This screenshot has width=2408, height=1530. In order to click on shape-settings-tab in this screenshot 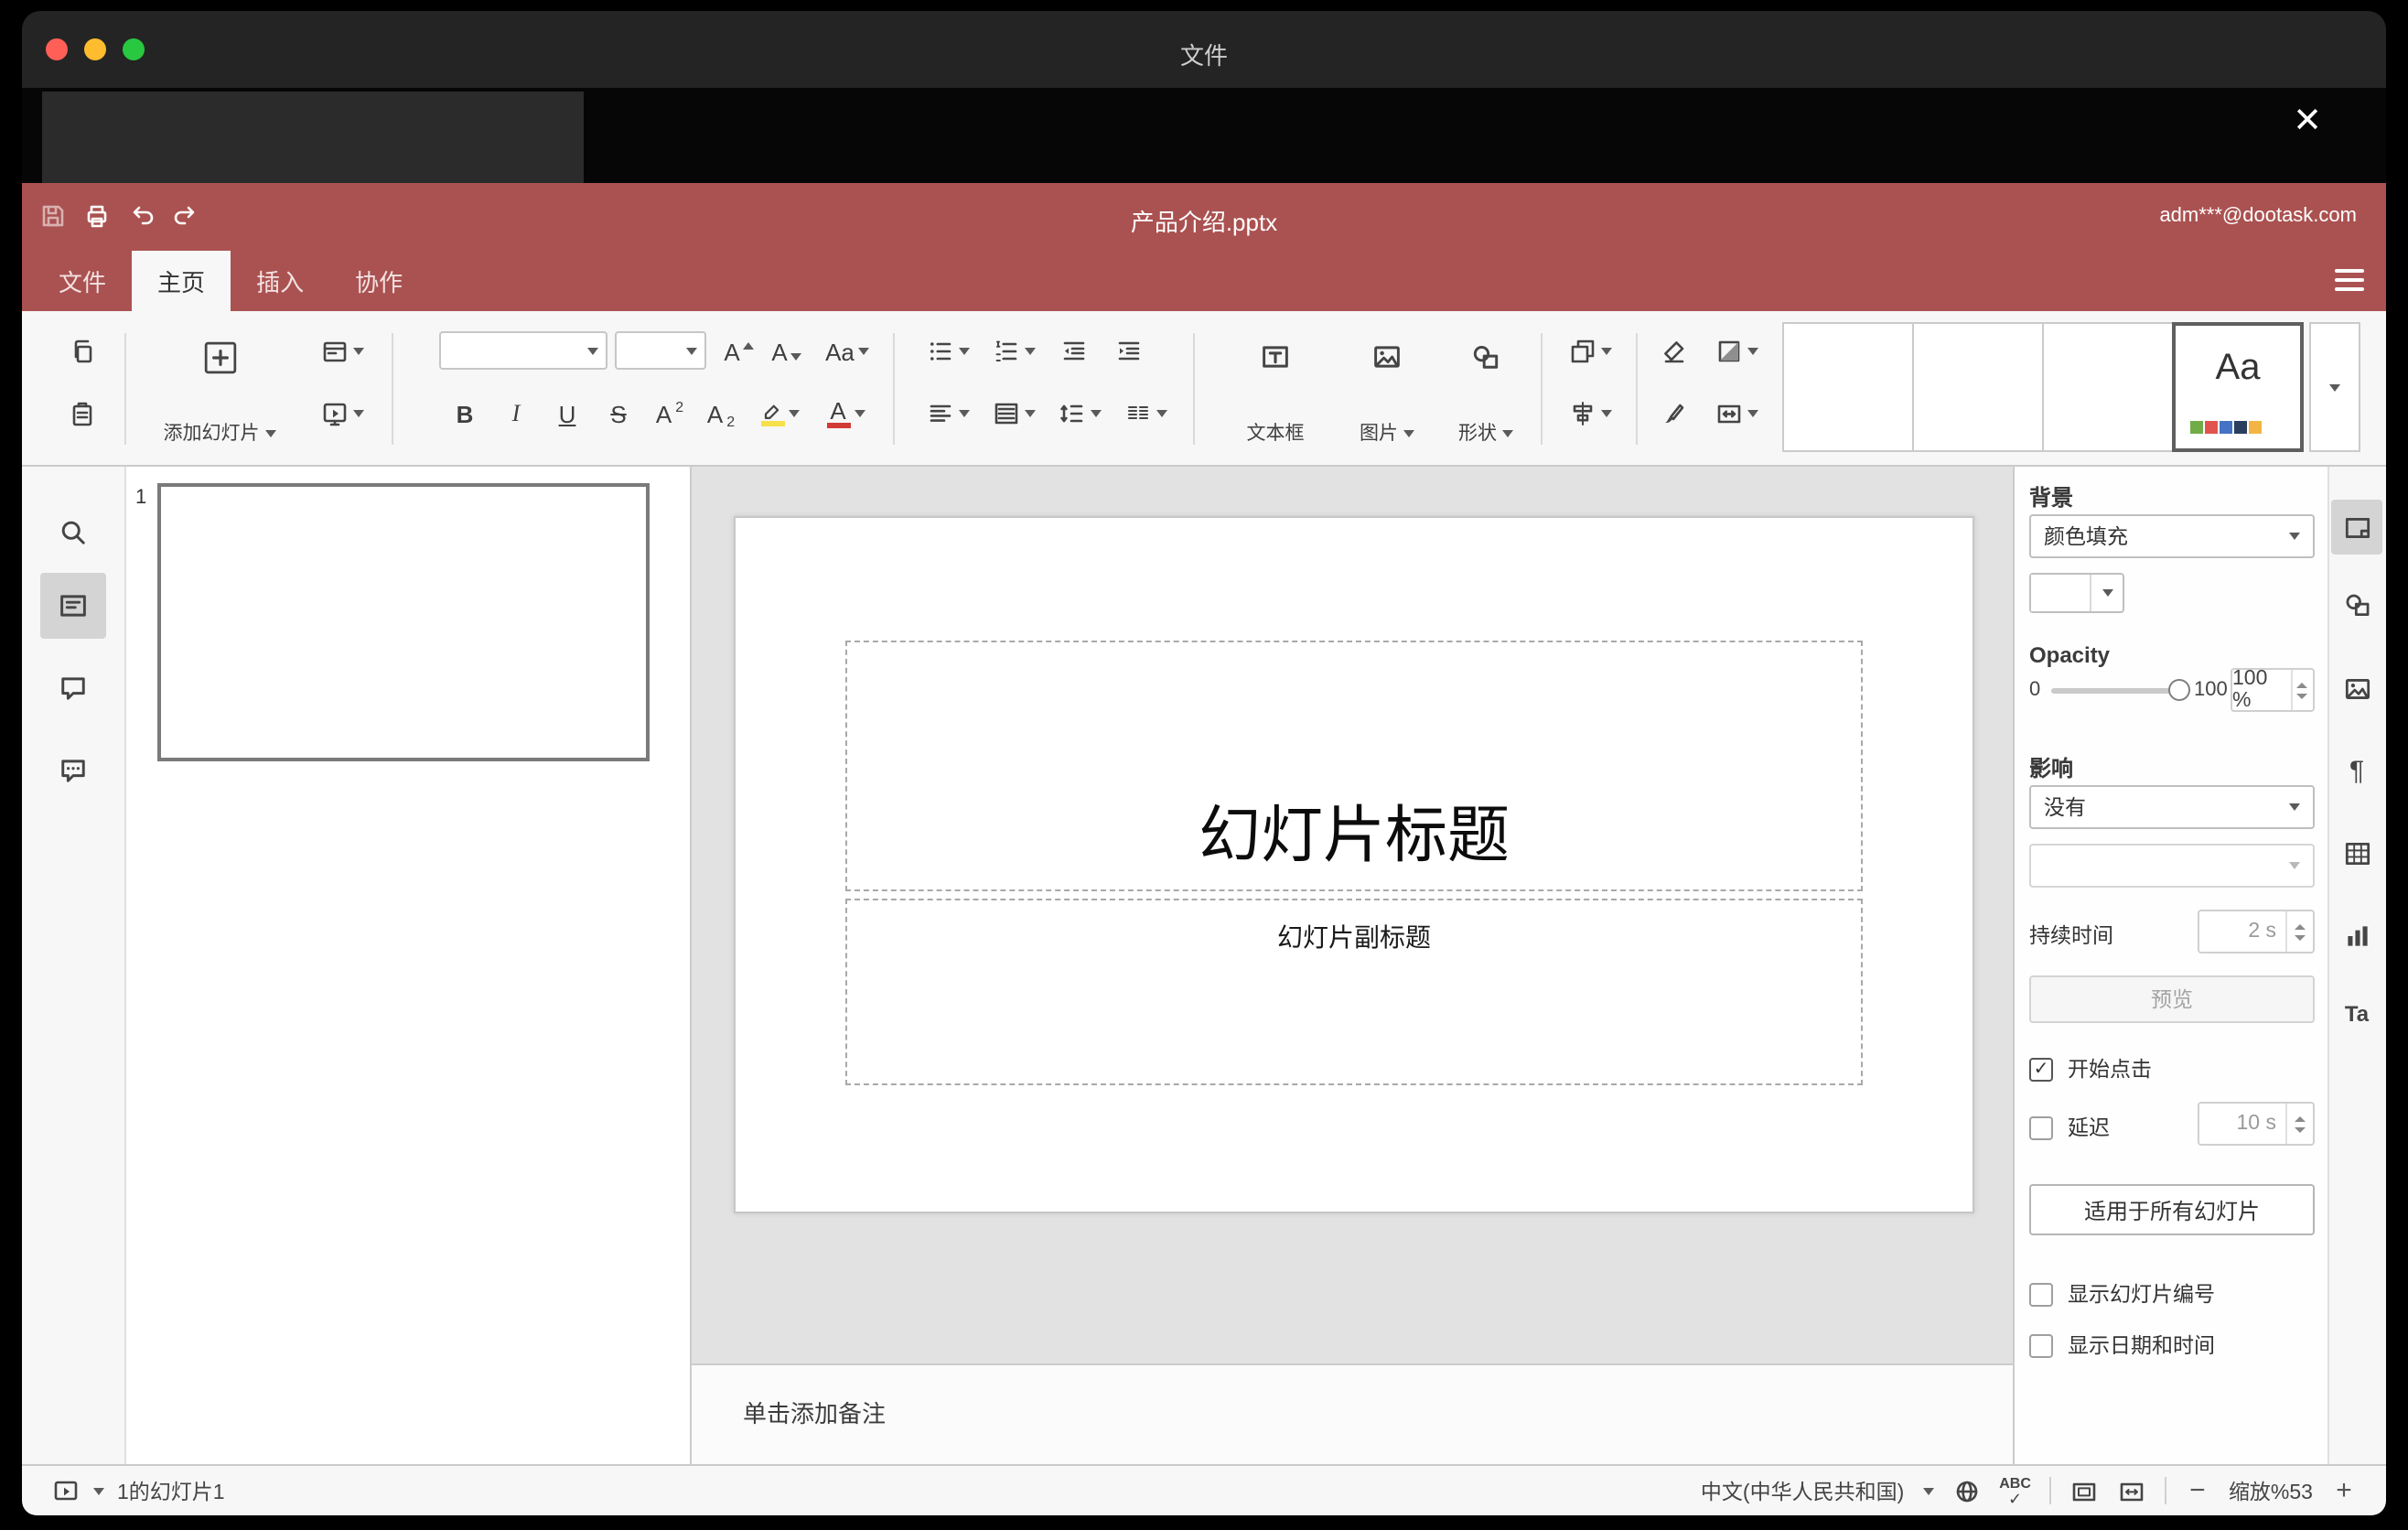, I will do `click(2356, 603)`.